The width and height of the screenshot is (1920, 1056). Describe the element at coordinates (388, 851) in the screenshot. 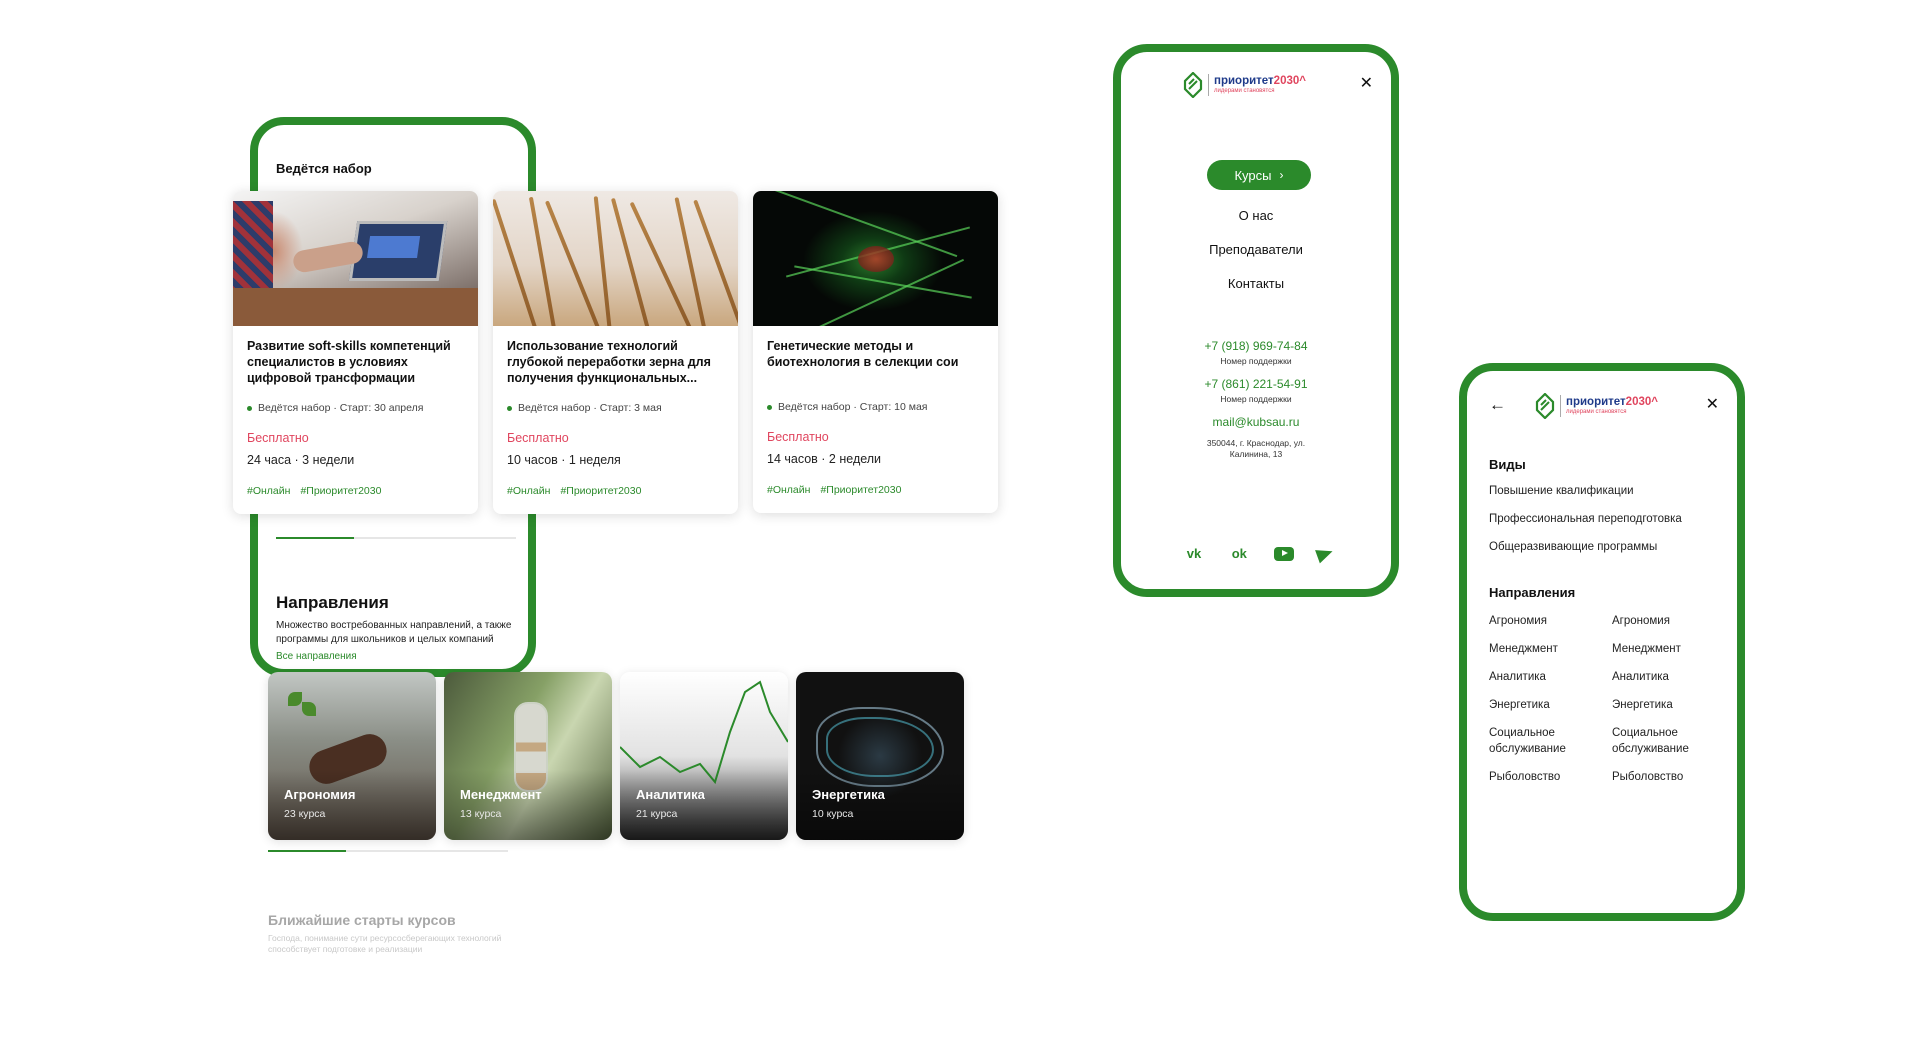

I see `tiles-carousel-progress` at that location.